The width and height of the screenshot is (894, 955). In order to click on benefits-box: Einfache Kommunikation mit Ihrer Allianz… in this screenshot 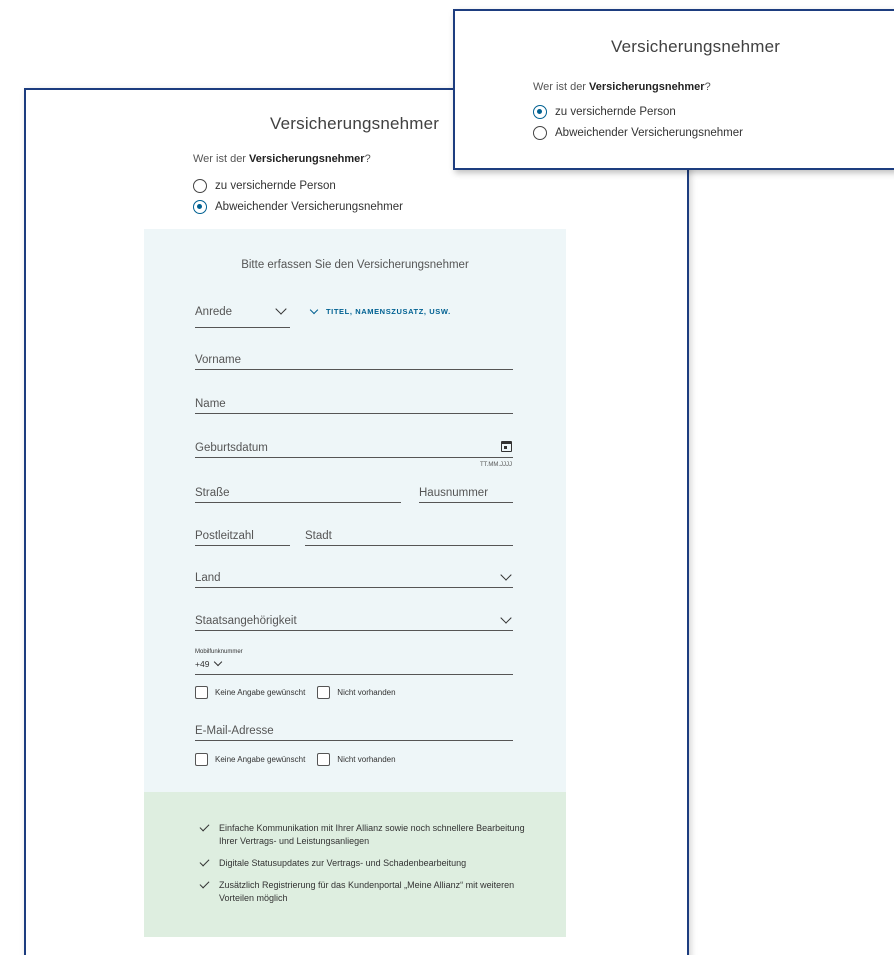, I will do `click(355, 864)`.